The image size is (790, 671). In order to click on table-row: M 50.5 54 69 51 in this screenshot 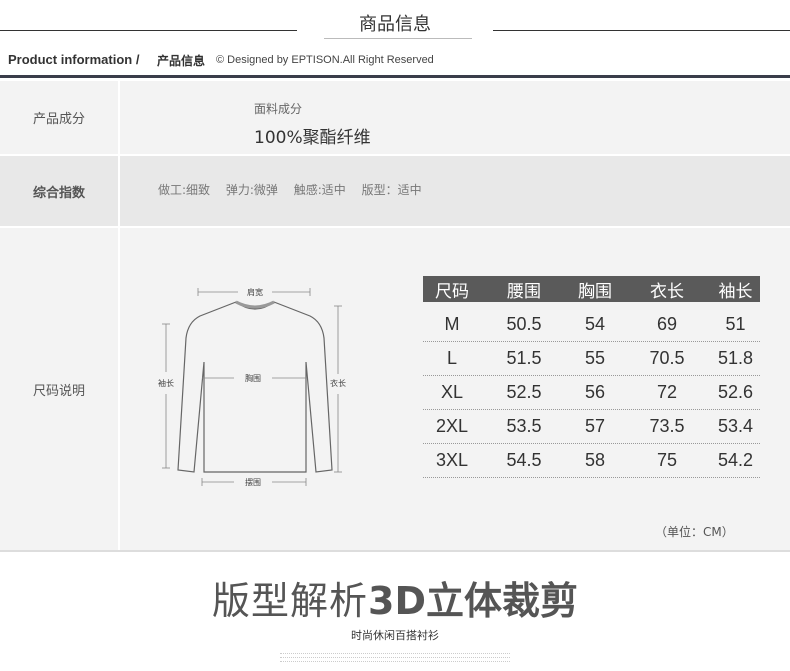, I will do `click(591, 325)`.